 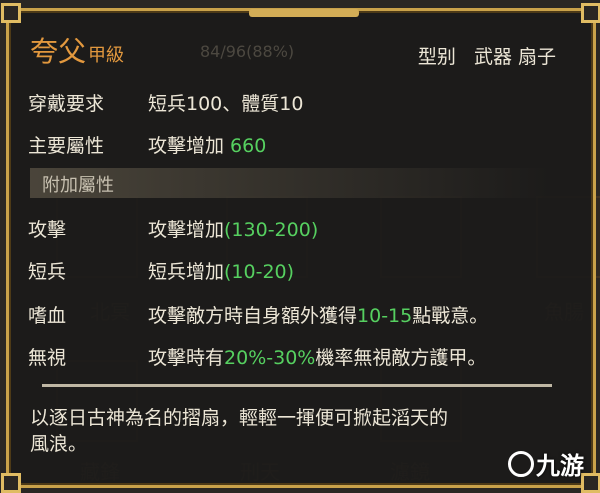 What do you see at coordinates (47, 230) in the screenshot?
I see `extra-attribute-label: 攻擊` at bounding box center [47, 230].